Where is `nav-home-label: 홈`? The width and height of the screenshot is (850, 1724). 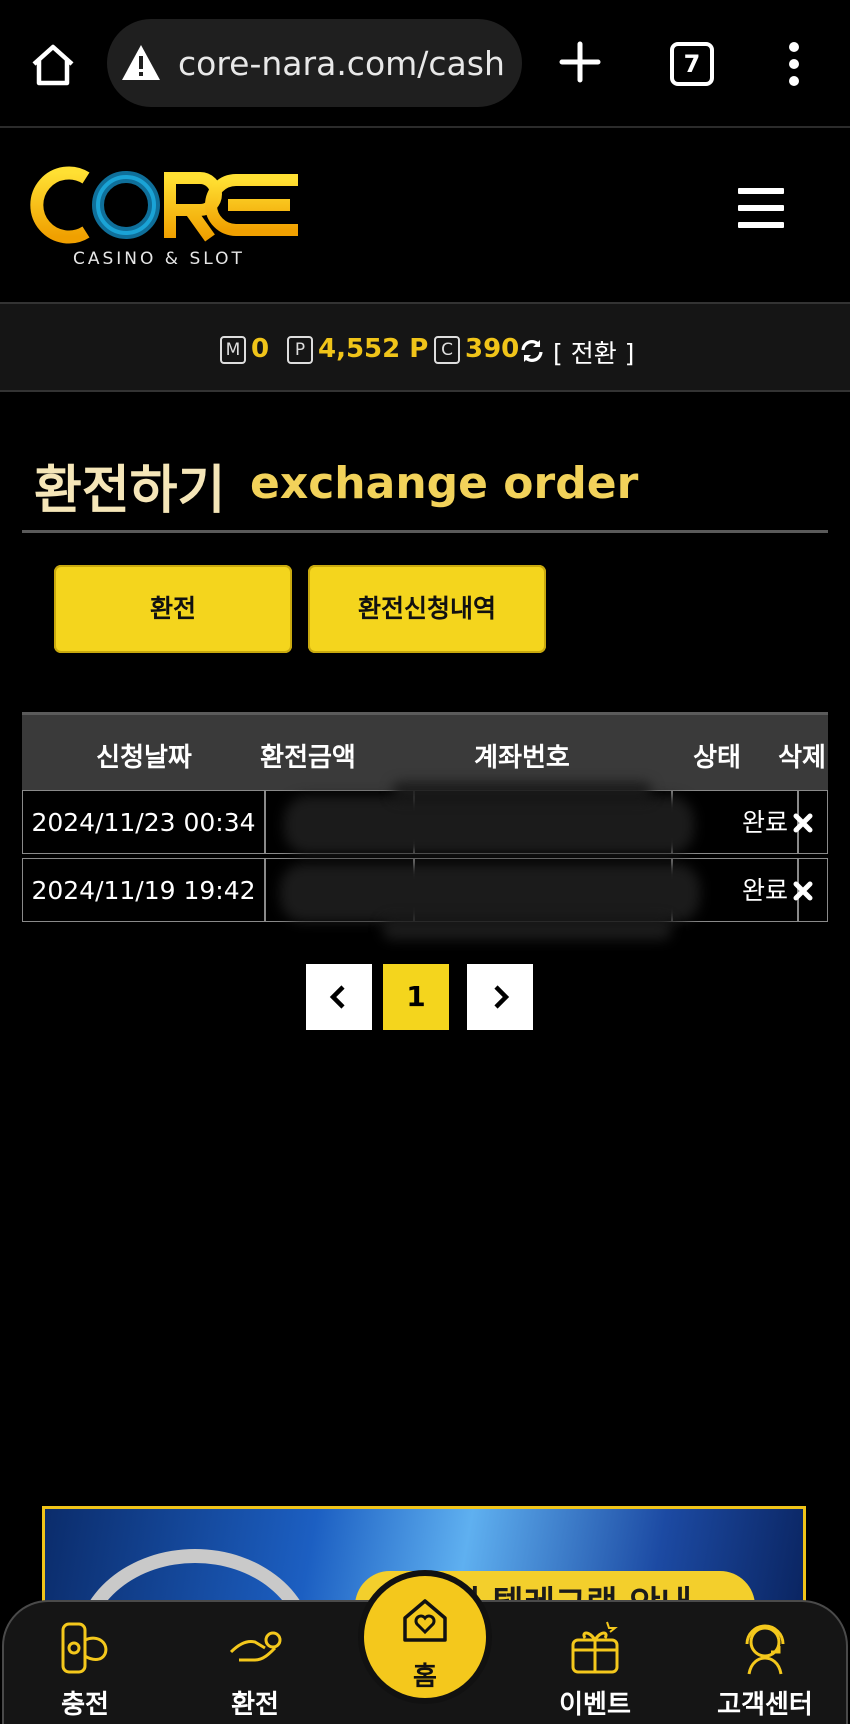
nav-home-label: 홈 is located at coordinates (425, 1677).